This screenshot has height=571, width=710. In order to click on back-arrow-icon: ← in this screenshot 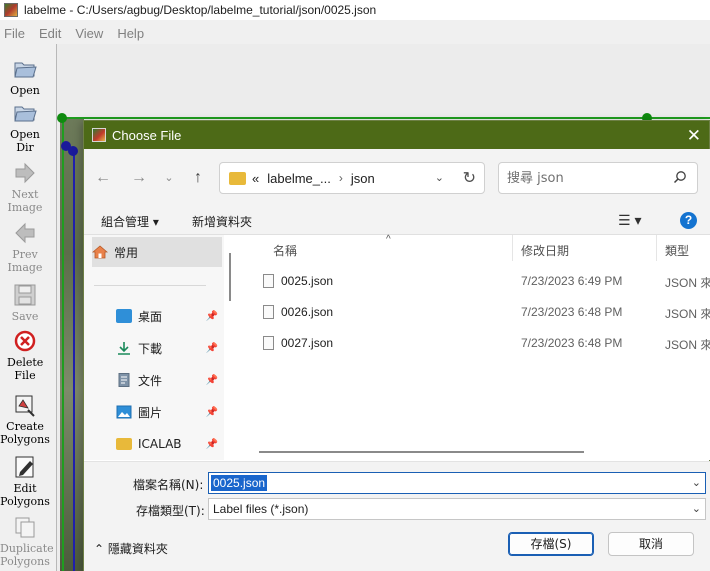, I will do `click(103, 178)`.